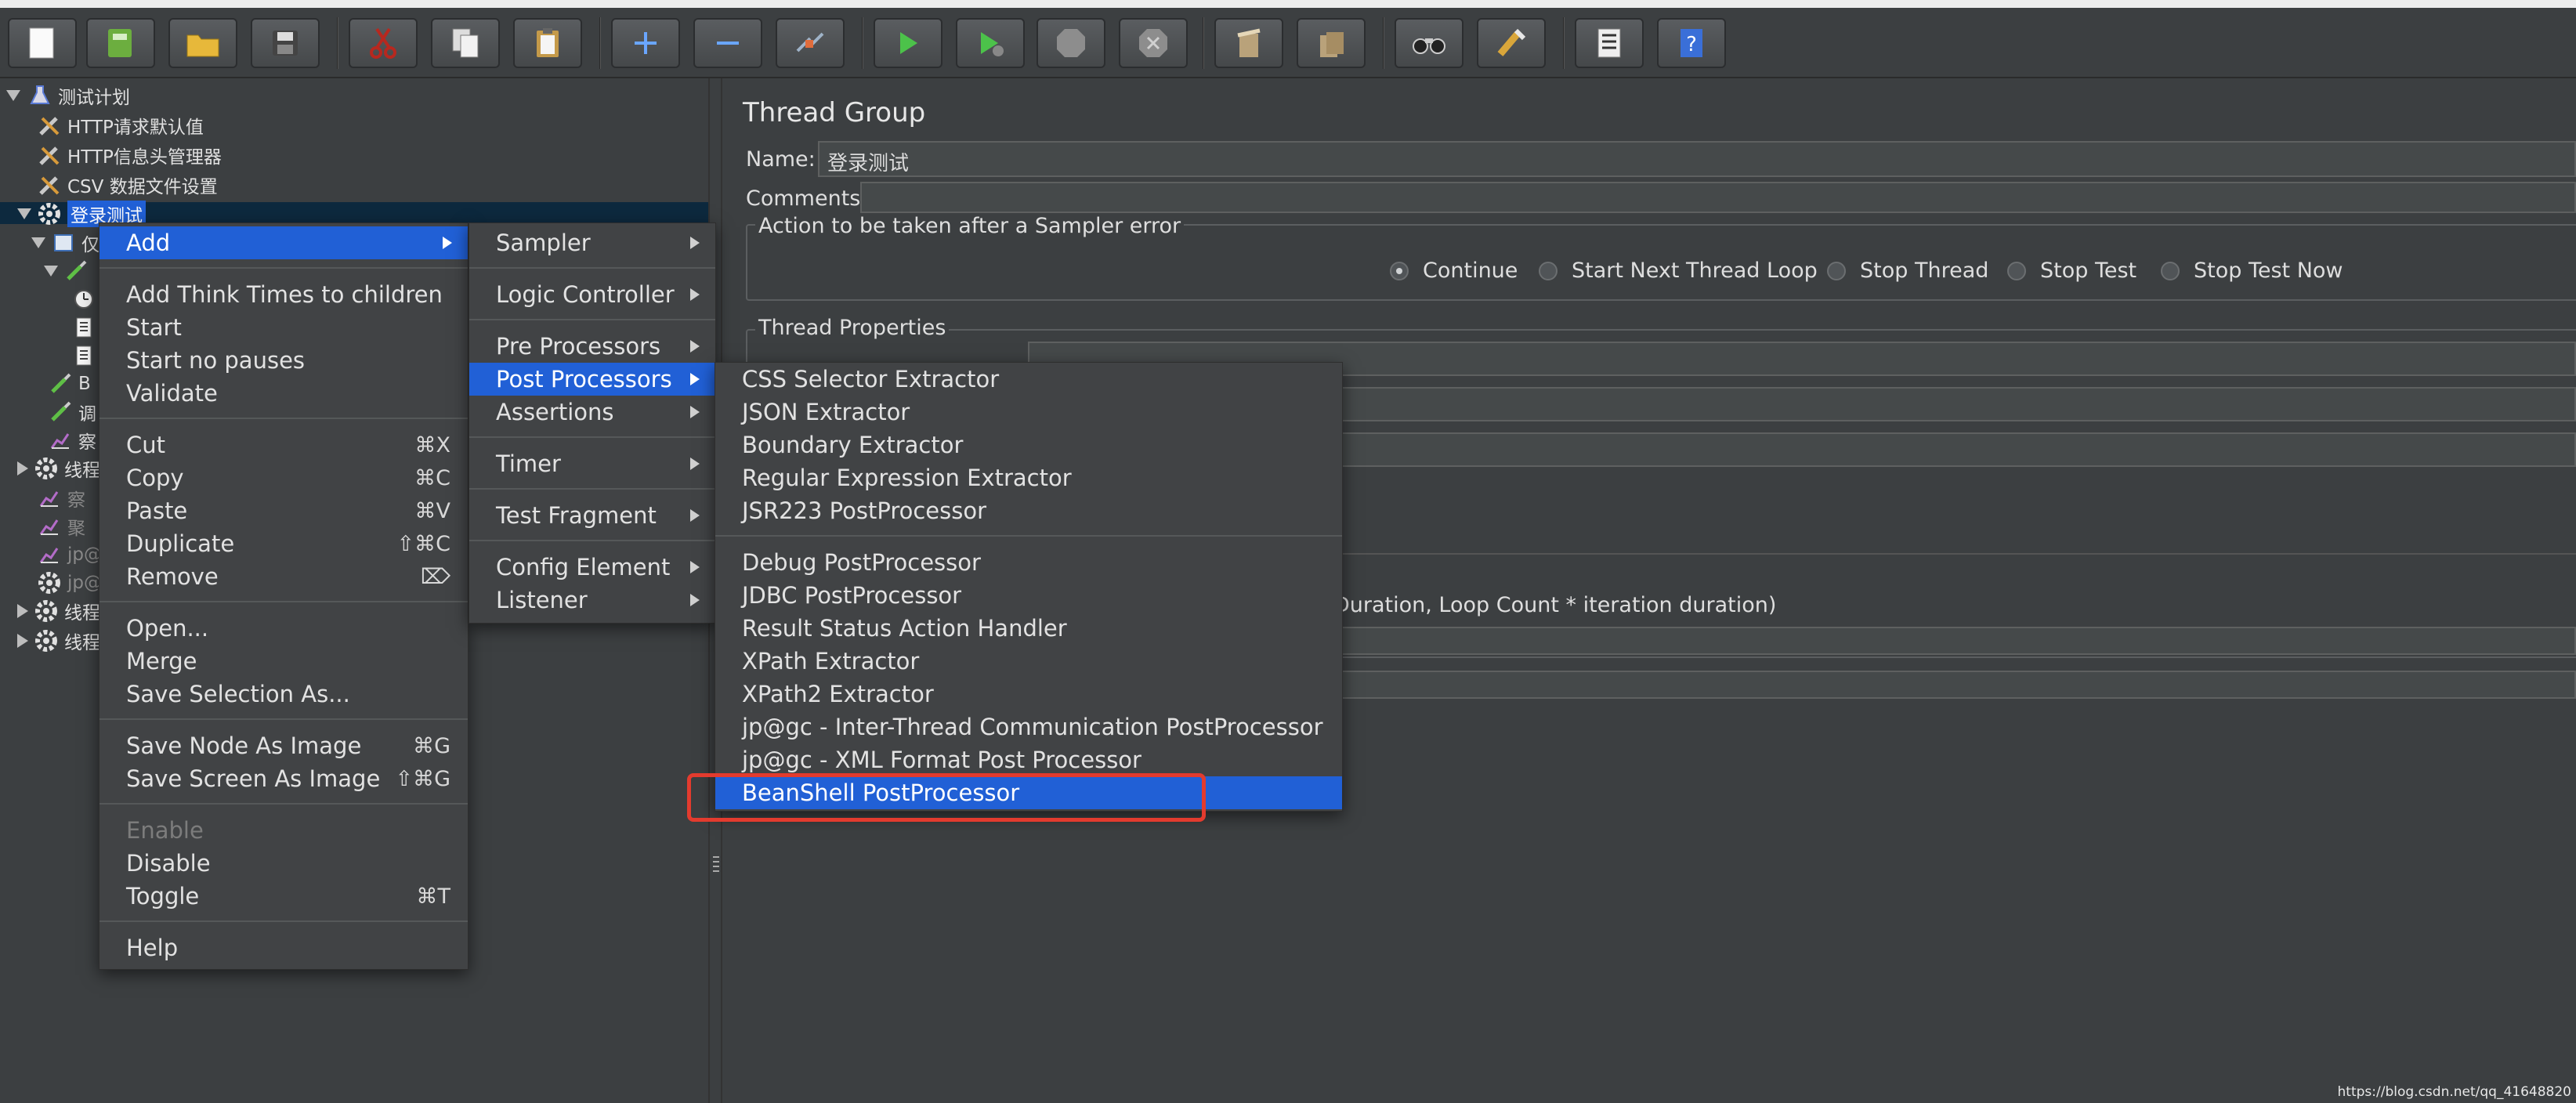 This screenshot has height=1103, width=2576. Describe the element at coordinates (548, 43) in the screenshot. I see `paste-icon` at that location.